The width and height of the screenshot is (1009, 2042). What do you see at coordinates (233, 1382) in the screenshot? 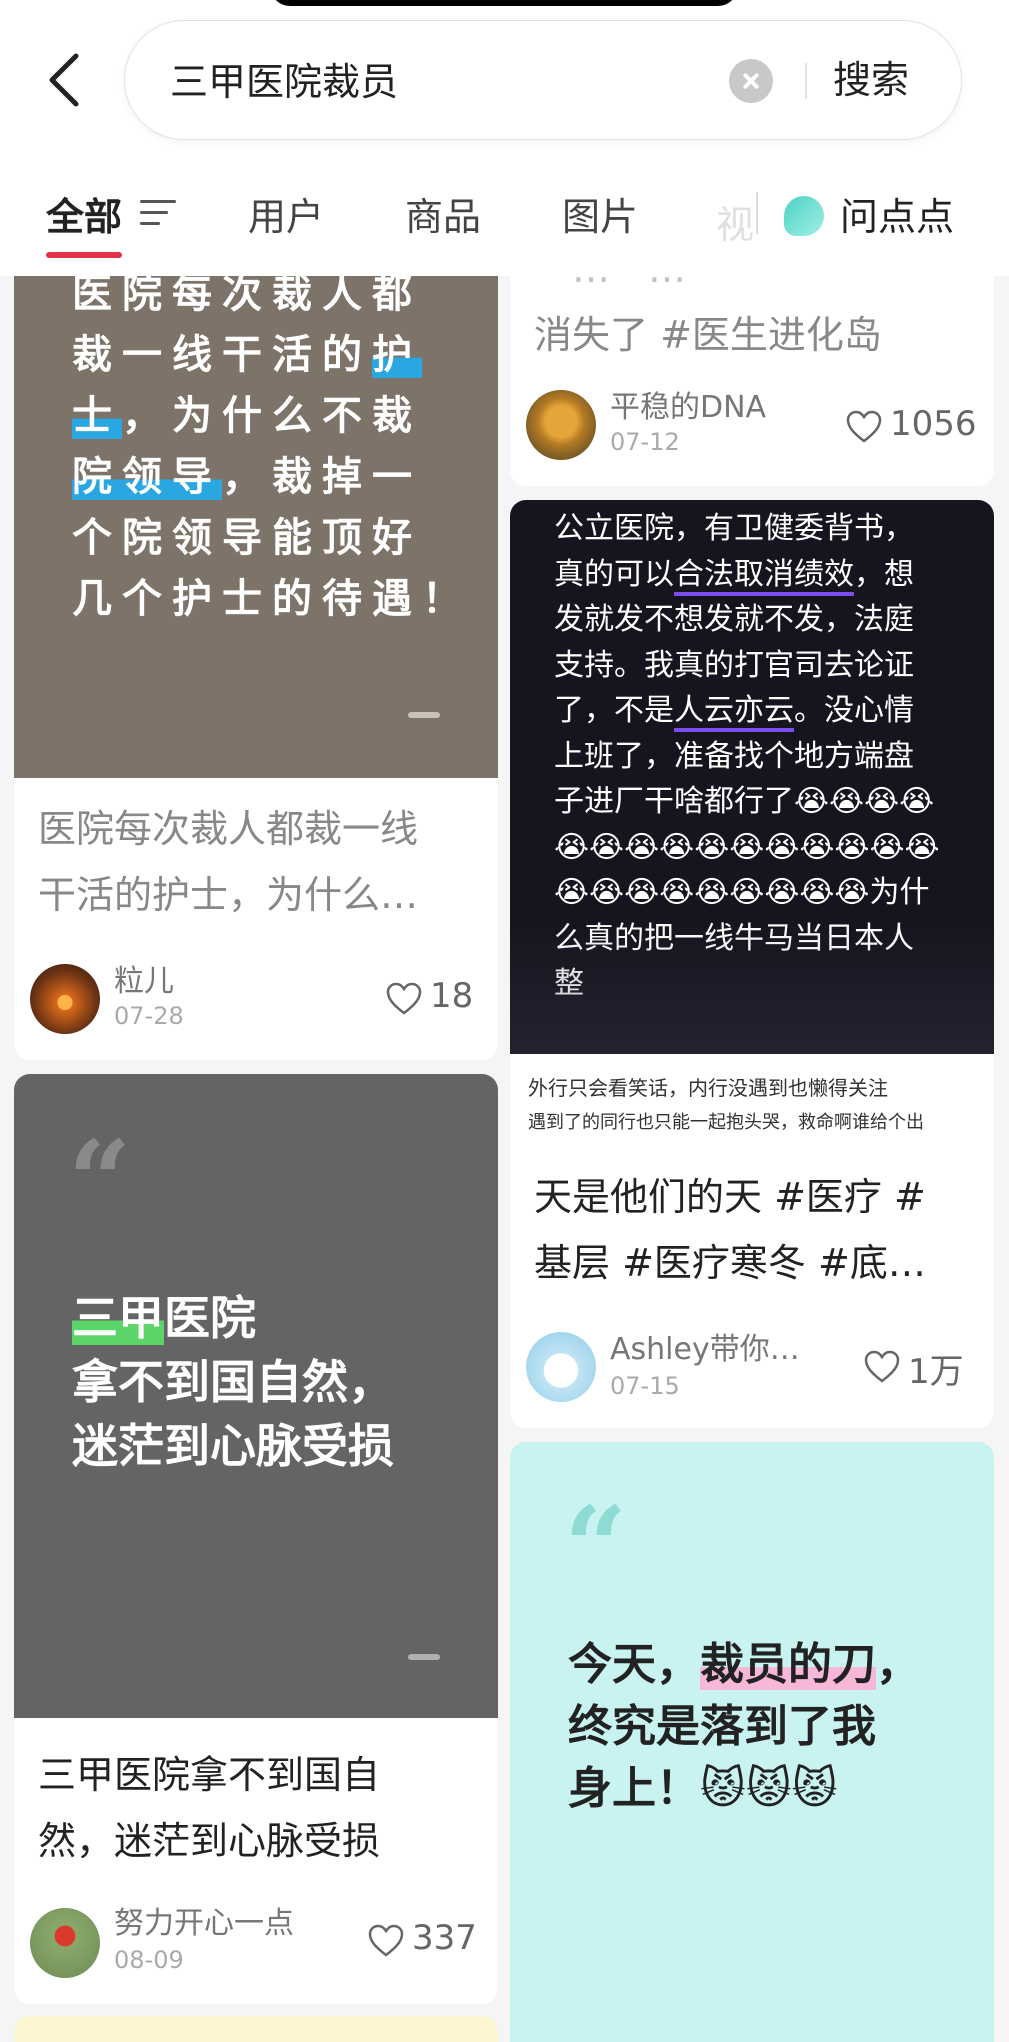
I see `cover-text-line: 拿不到国自然，` at bounding box center [233, 1382].